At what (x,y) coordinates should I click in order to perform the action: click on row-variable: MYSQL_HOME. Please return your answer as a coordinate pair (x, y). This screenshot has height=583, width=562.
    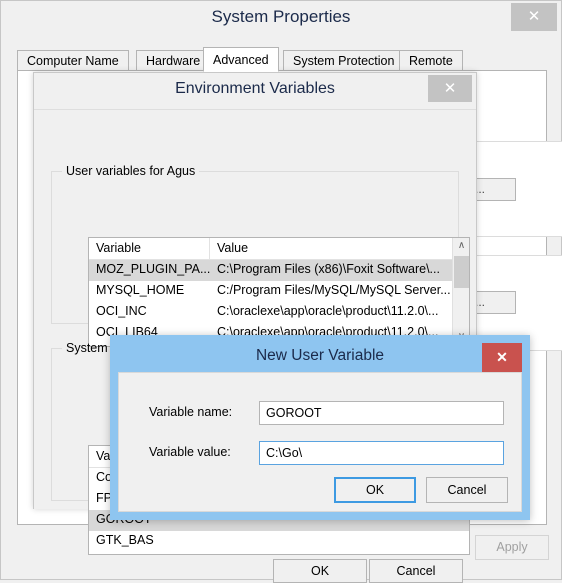
    Looking at the image, I should click on (140, 290).